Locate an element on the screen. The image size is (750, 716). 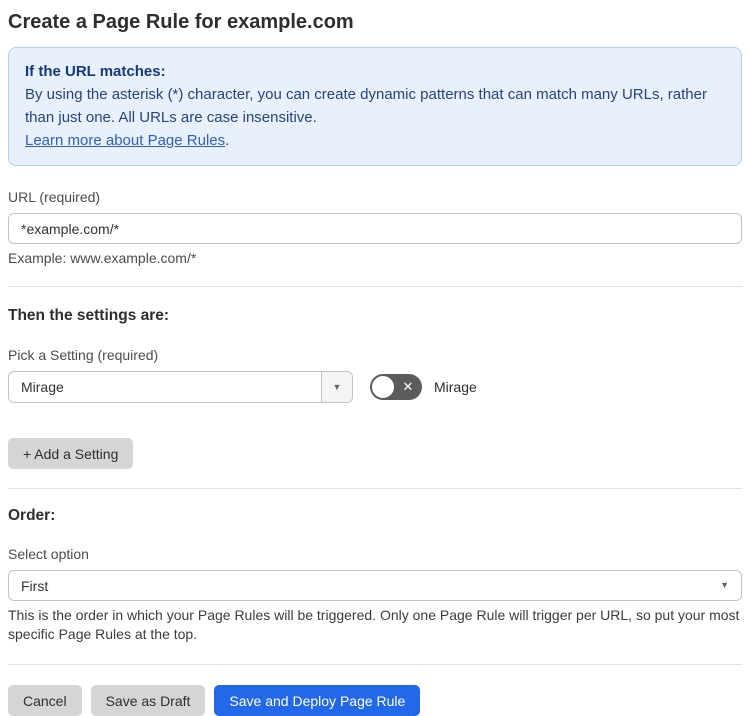
url-input is located at coordinates (375, 228).